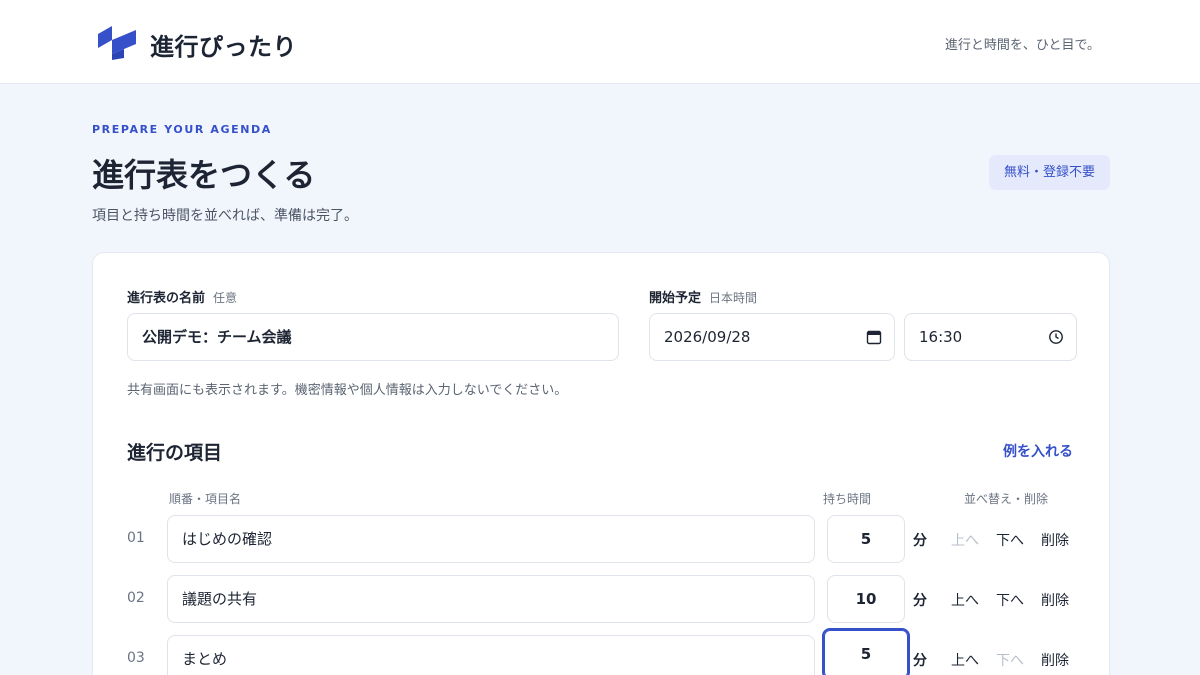 The height and width of the screenshot is (675, 1200). Describe the element at coordinates (491, 599) in the screenshot. I see `item-name-input: 議題の共有` at that location.